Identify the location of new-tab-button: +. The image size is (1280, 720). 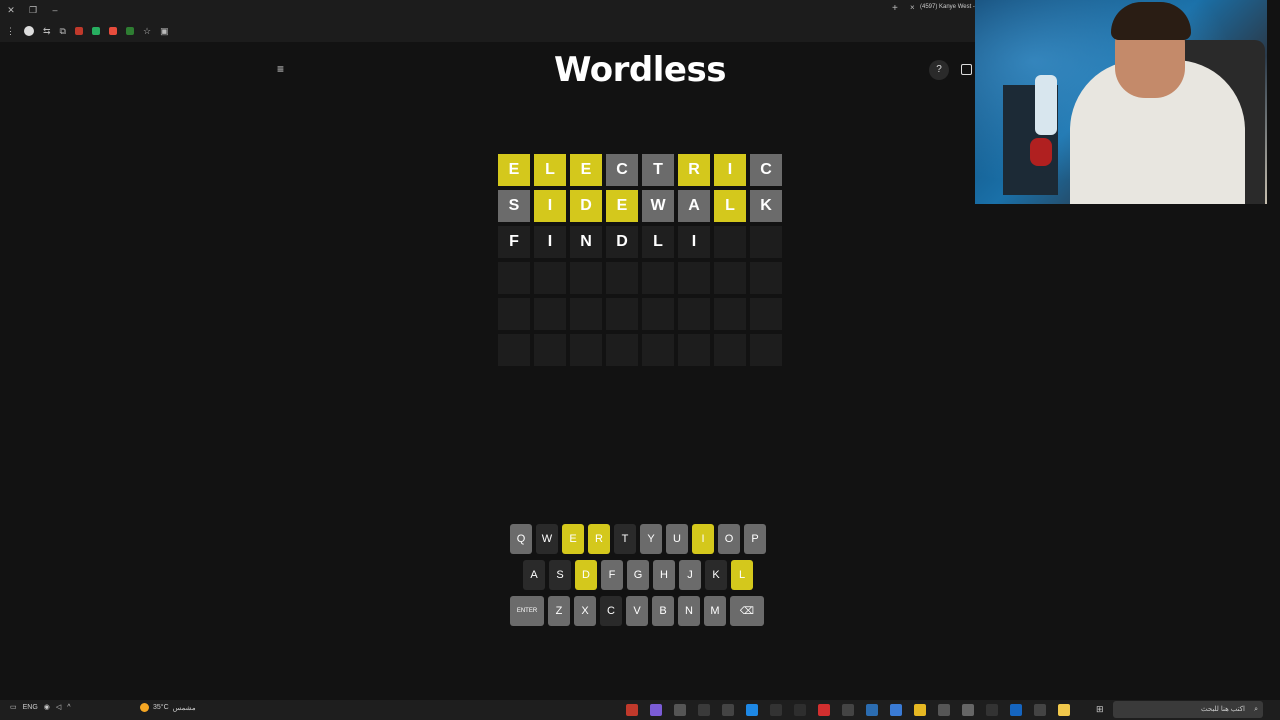
(895, 8).